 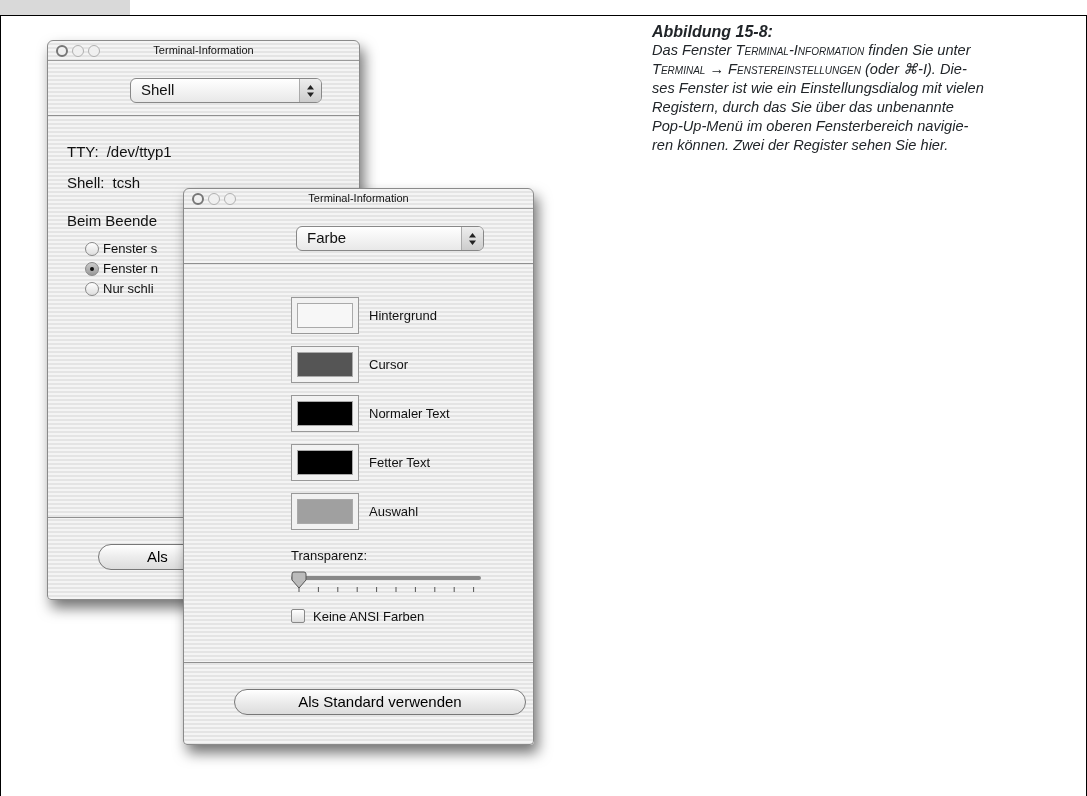 I want to click on color-label: Auswahl, so click(x=394, y=511).